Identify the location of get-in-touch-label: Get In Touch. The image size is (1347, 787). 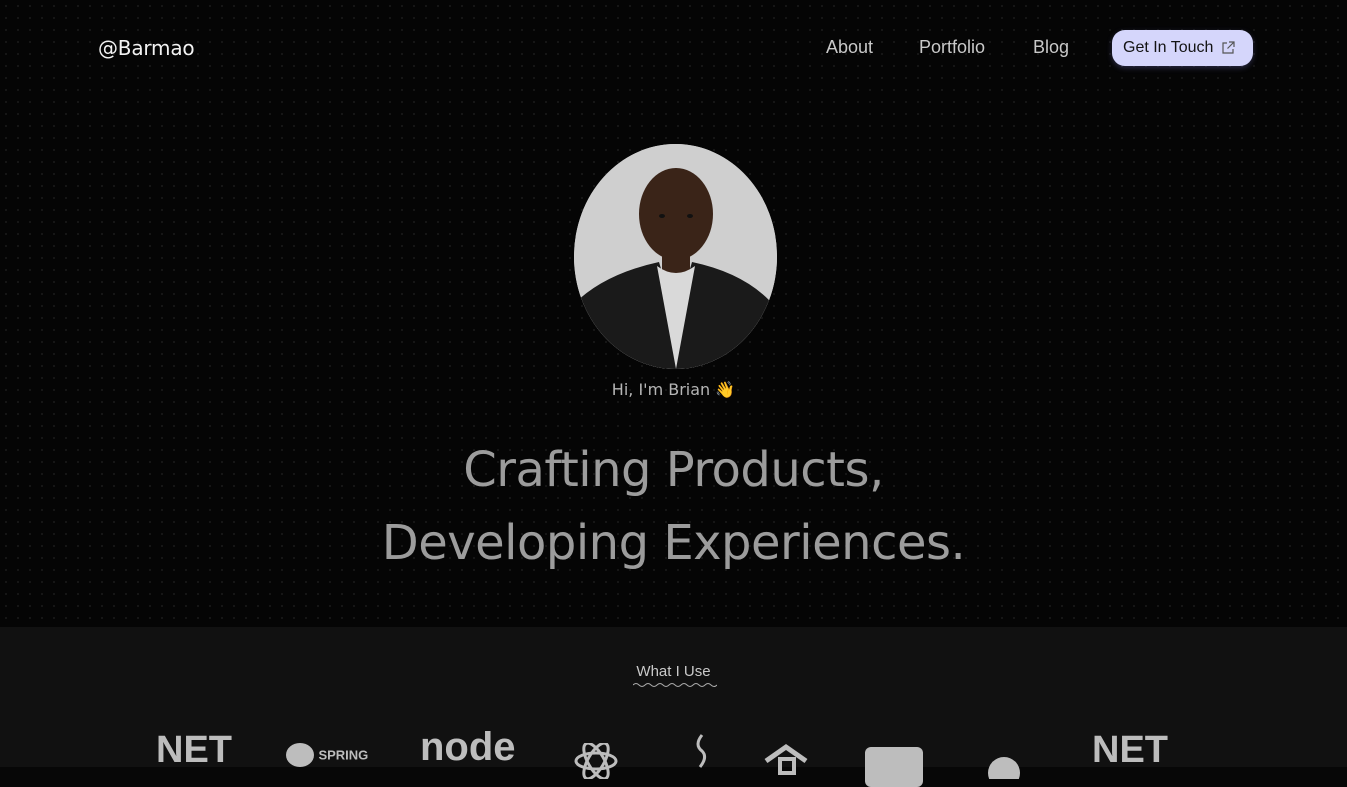
(1168, 47).